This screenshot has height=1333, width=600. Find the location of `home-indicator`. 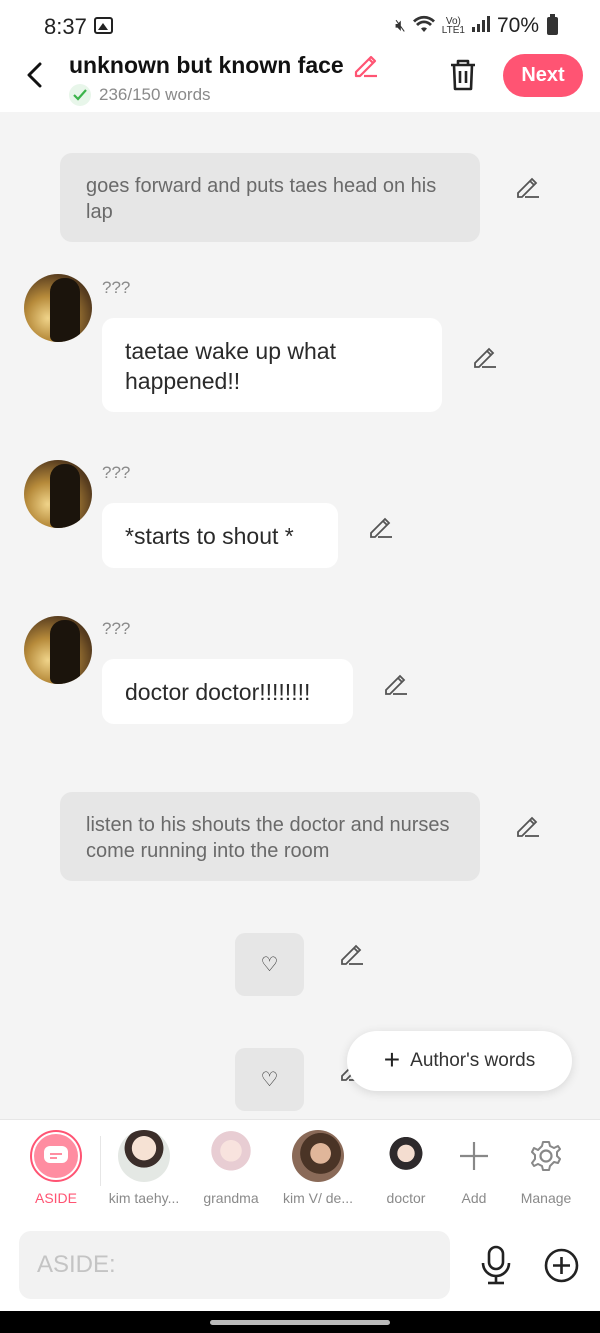

home-indicator is located at coordinates (300, 1322).